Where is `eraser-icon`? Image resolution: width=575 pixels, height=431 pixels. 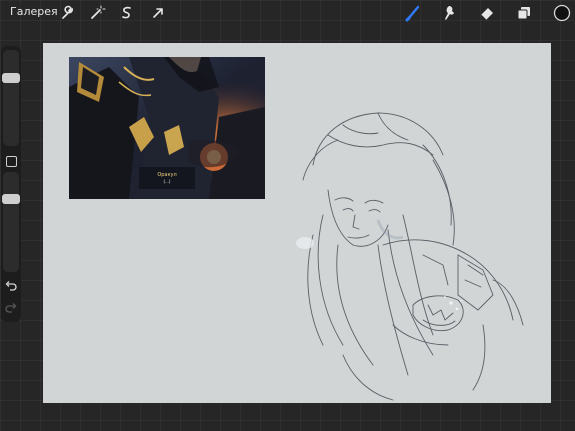
eraser-icon is located at coordinates (487, 13).